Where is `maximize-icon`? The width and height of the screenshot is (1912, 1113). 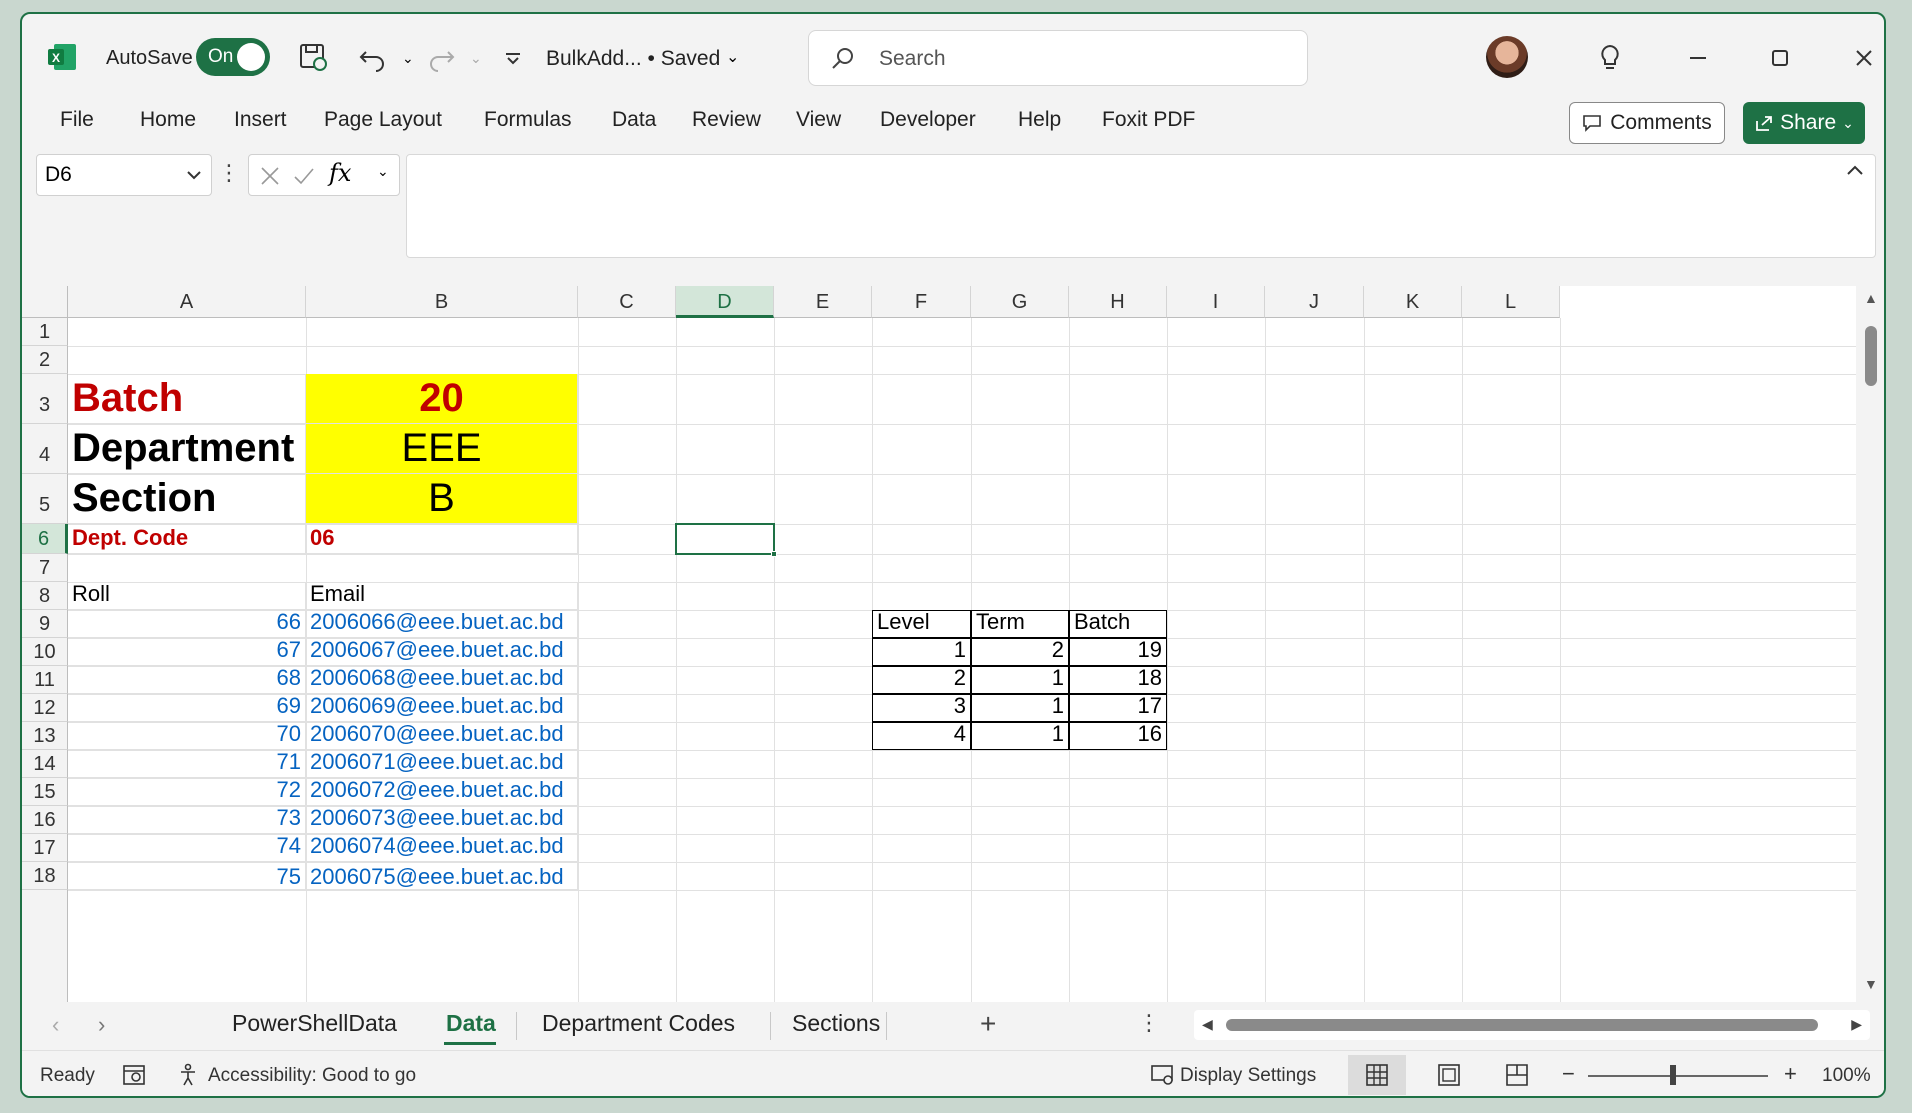
maximize-icon is located at coordinates (1780, 58).